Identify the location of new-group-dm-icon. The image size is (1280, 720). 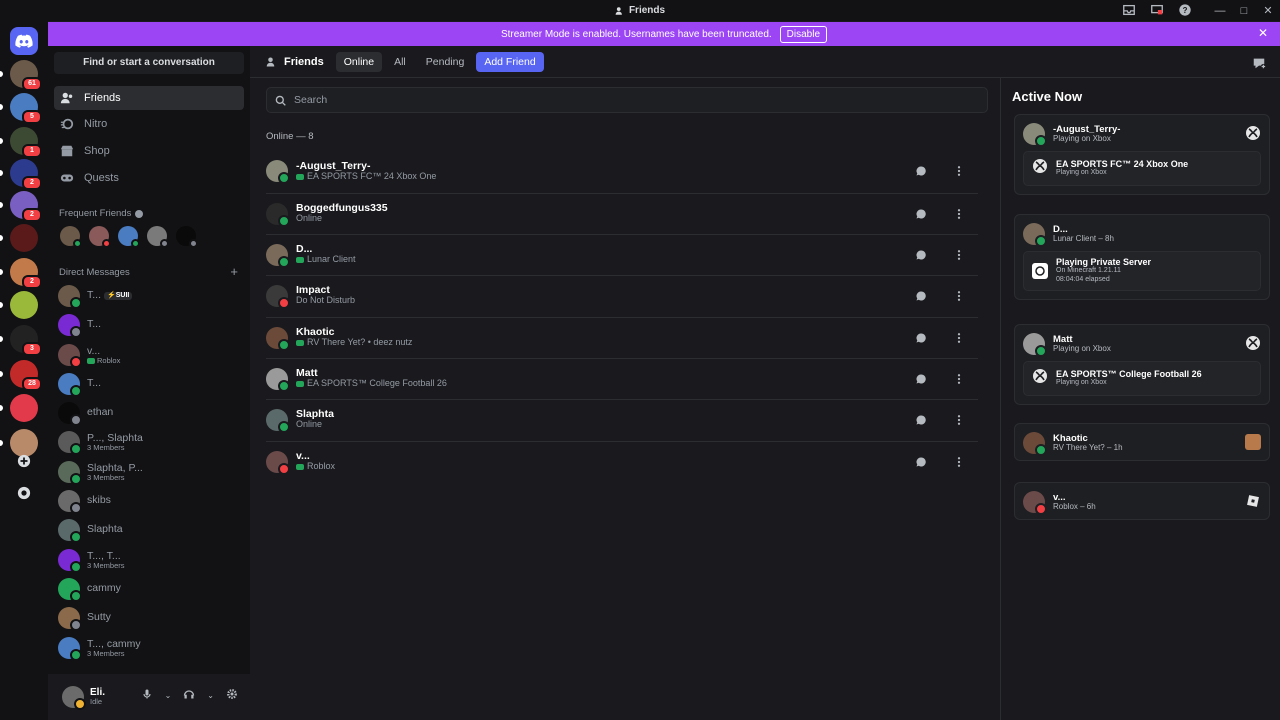
(1259, 63).